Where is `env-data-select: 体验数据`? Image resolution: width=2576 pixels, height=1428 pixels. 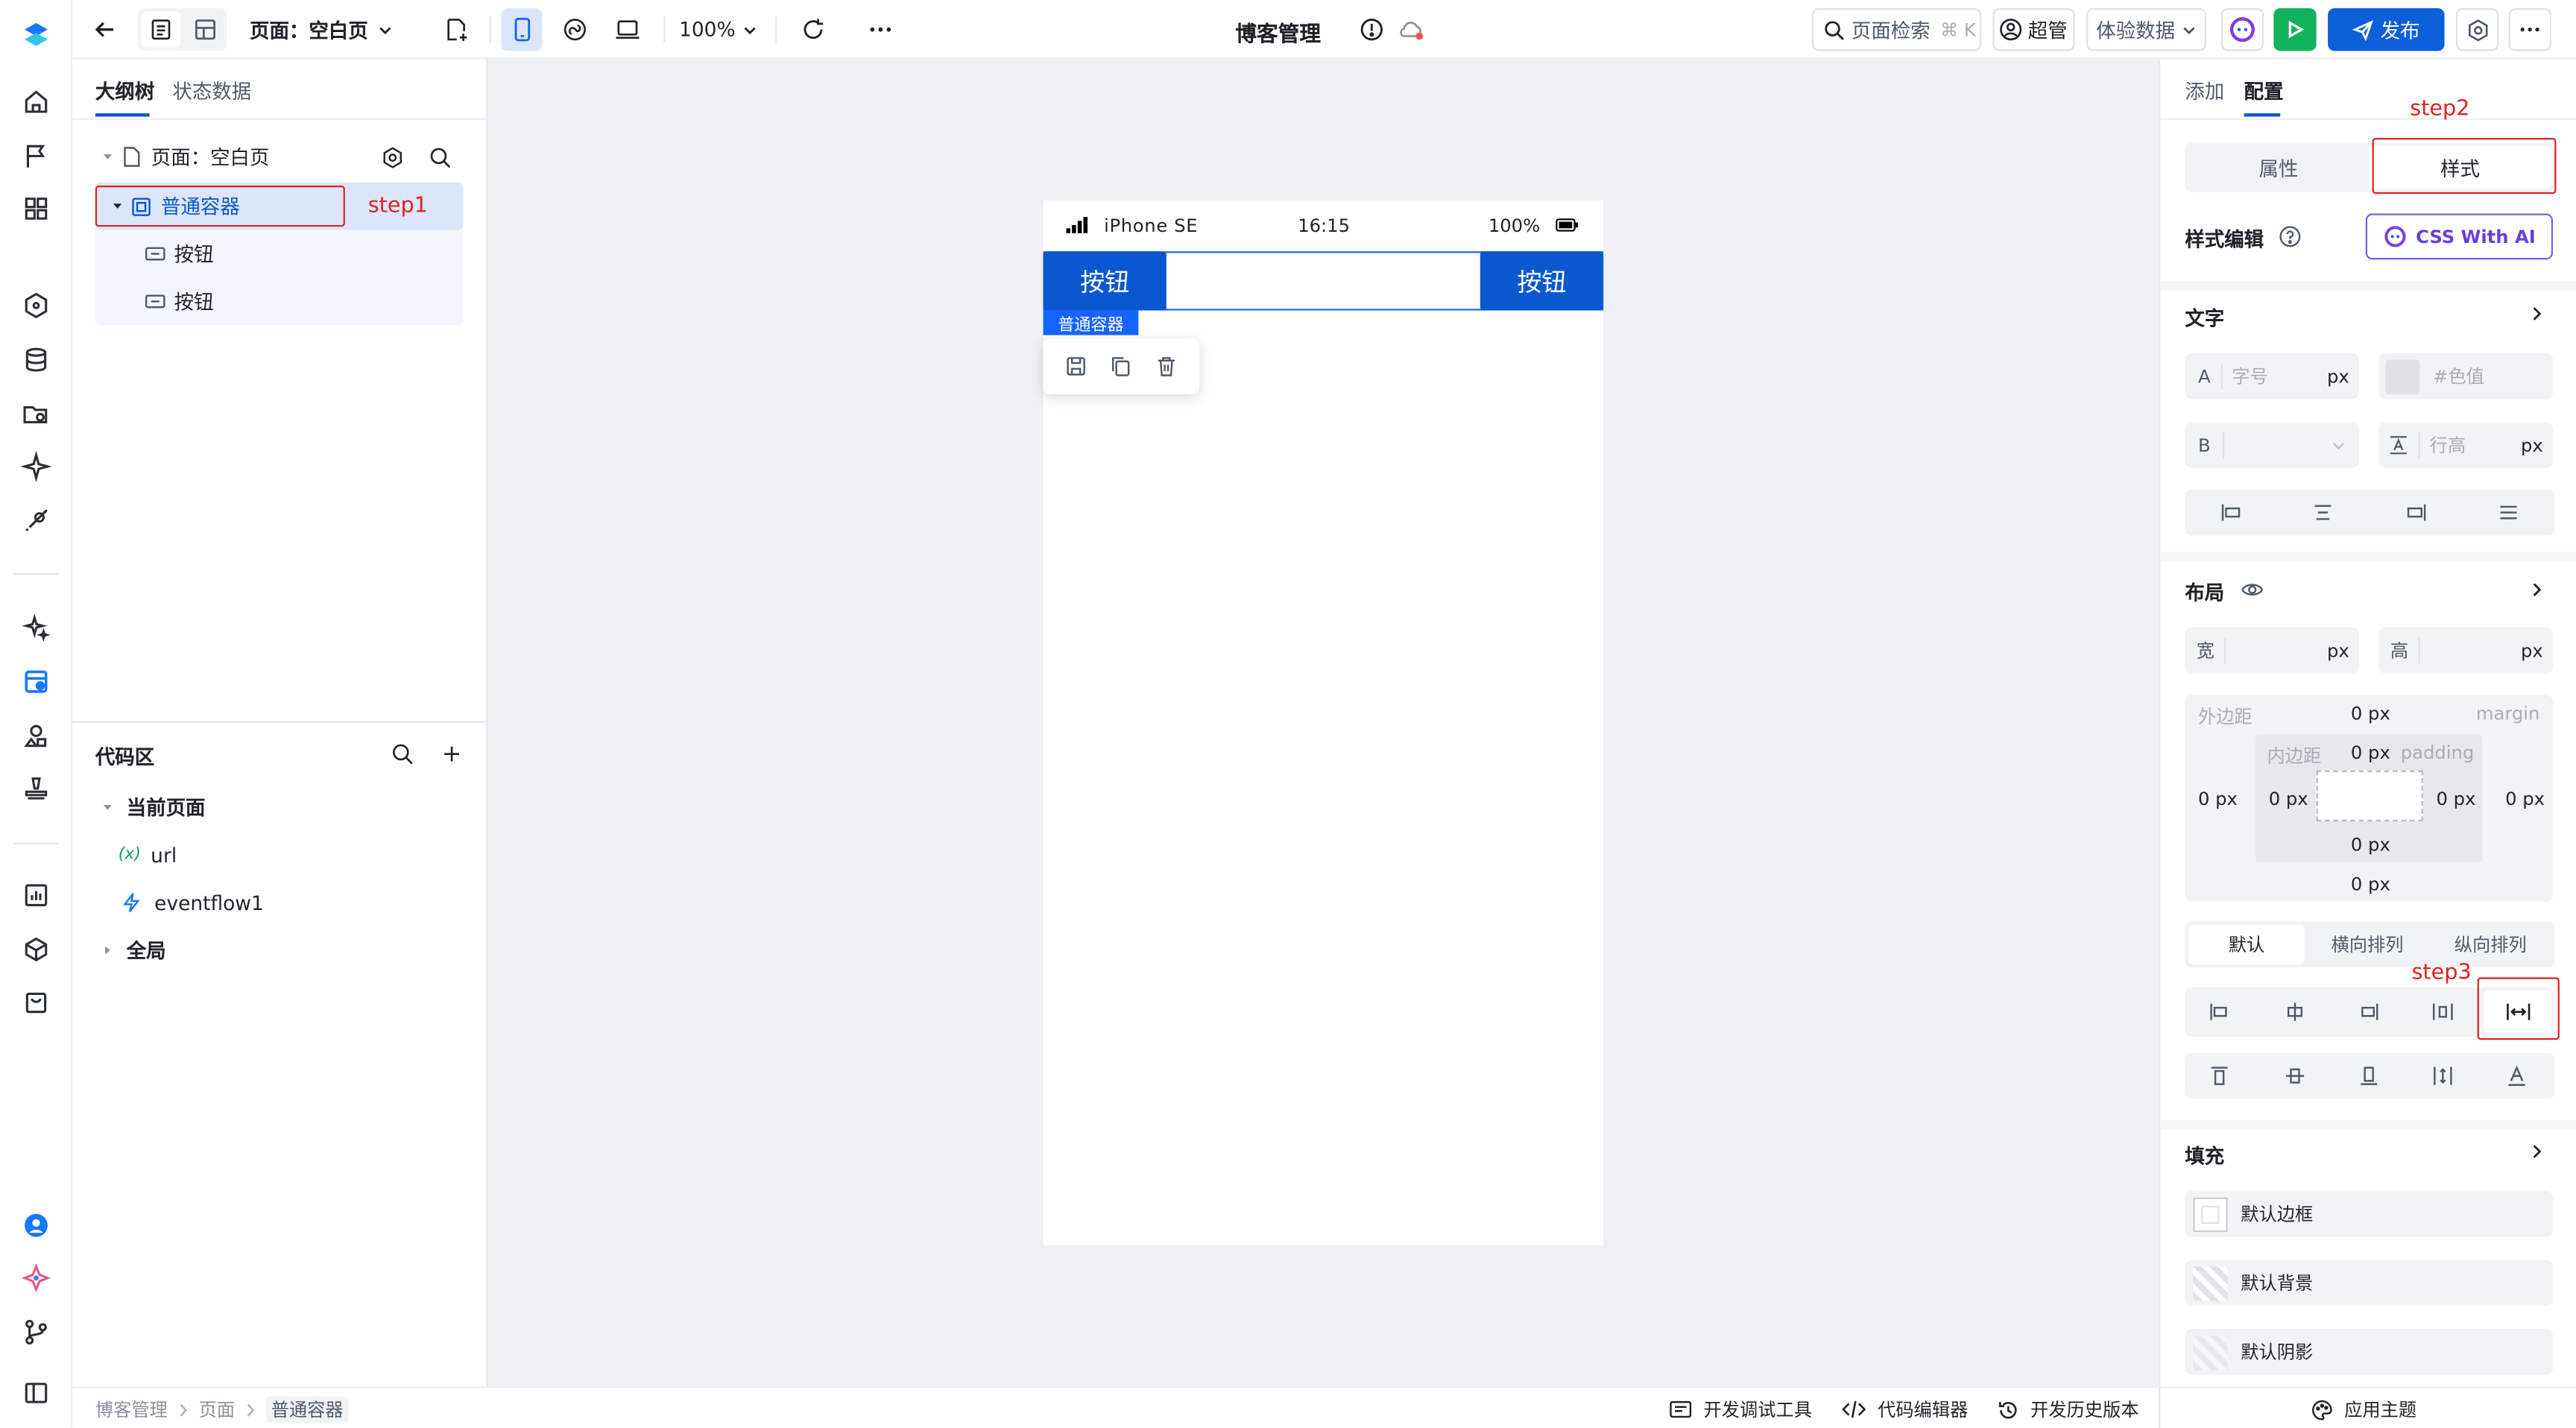 env-data-select: 体验数据 is located at coordinates (2146, 29).